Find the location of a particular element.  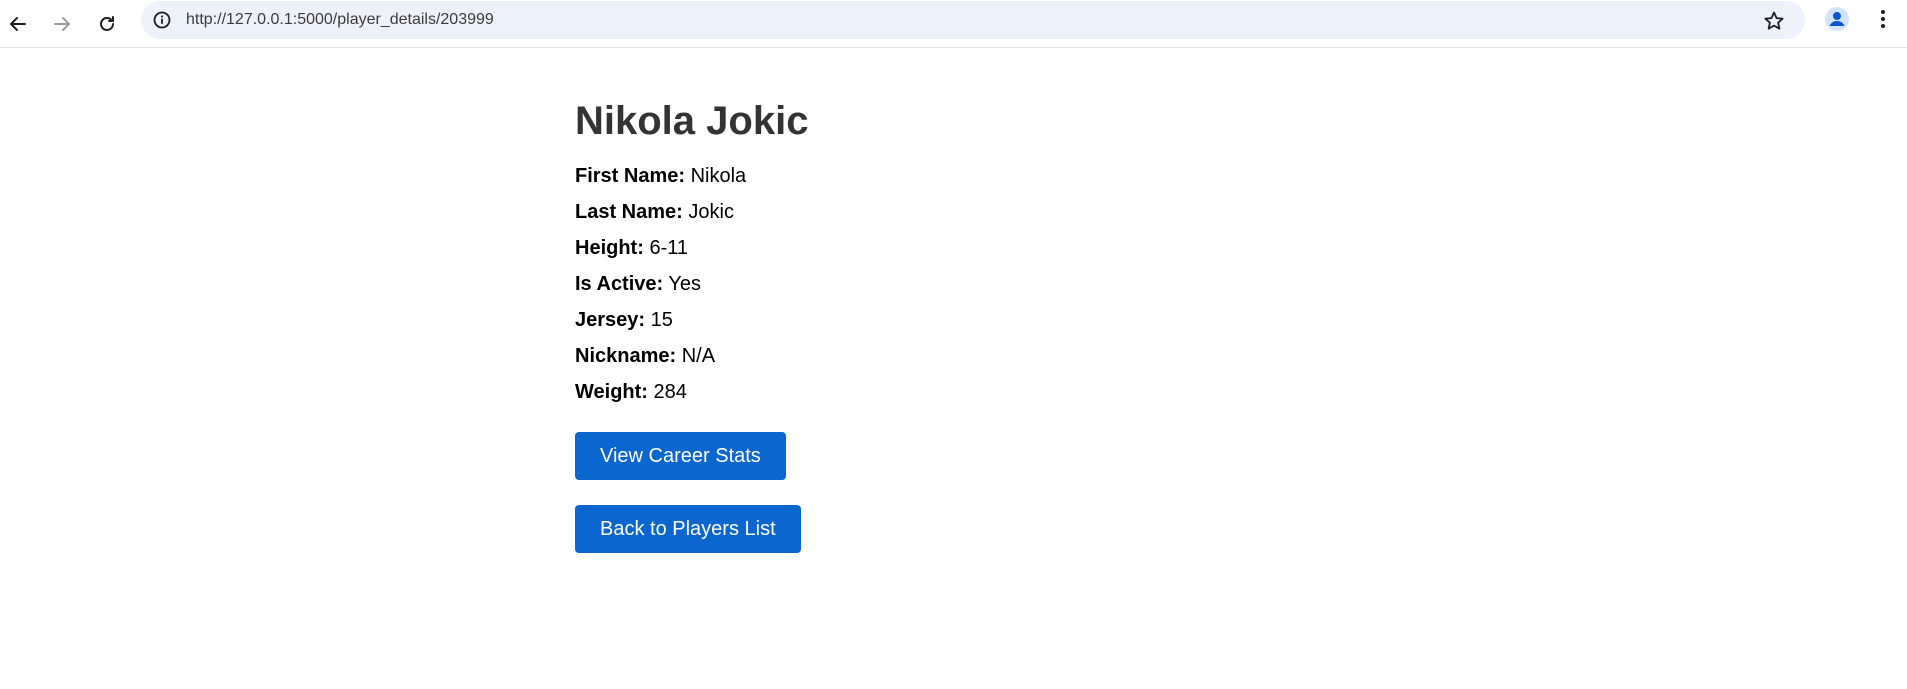

reload-button is located at coordinates (107, 24).